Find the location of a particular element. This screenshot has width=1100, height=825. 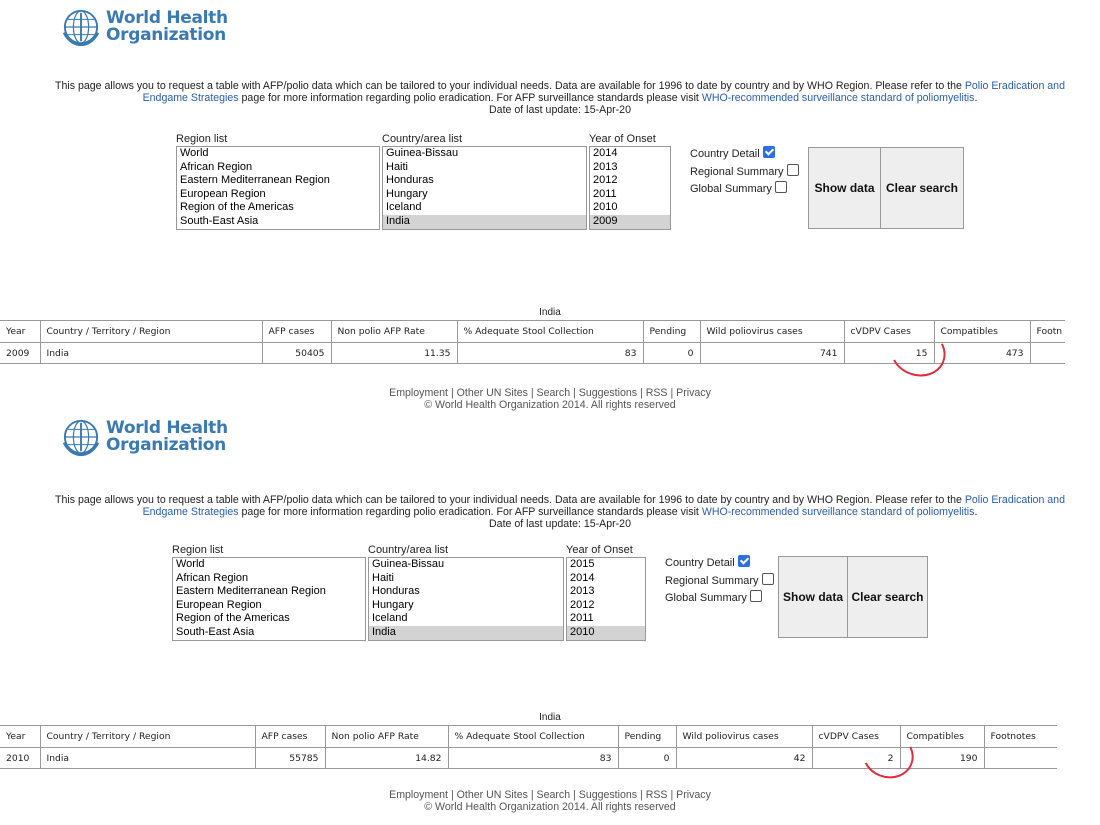

col-footnotes: Footnotes is located at coordinates (1020, 736).